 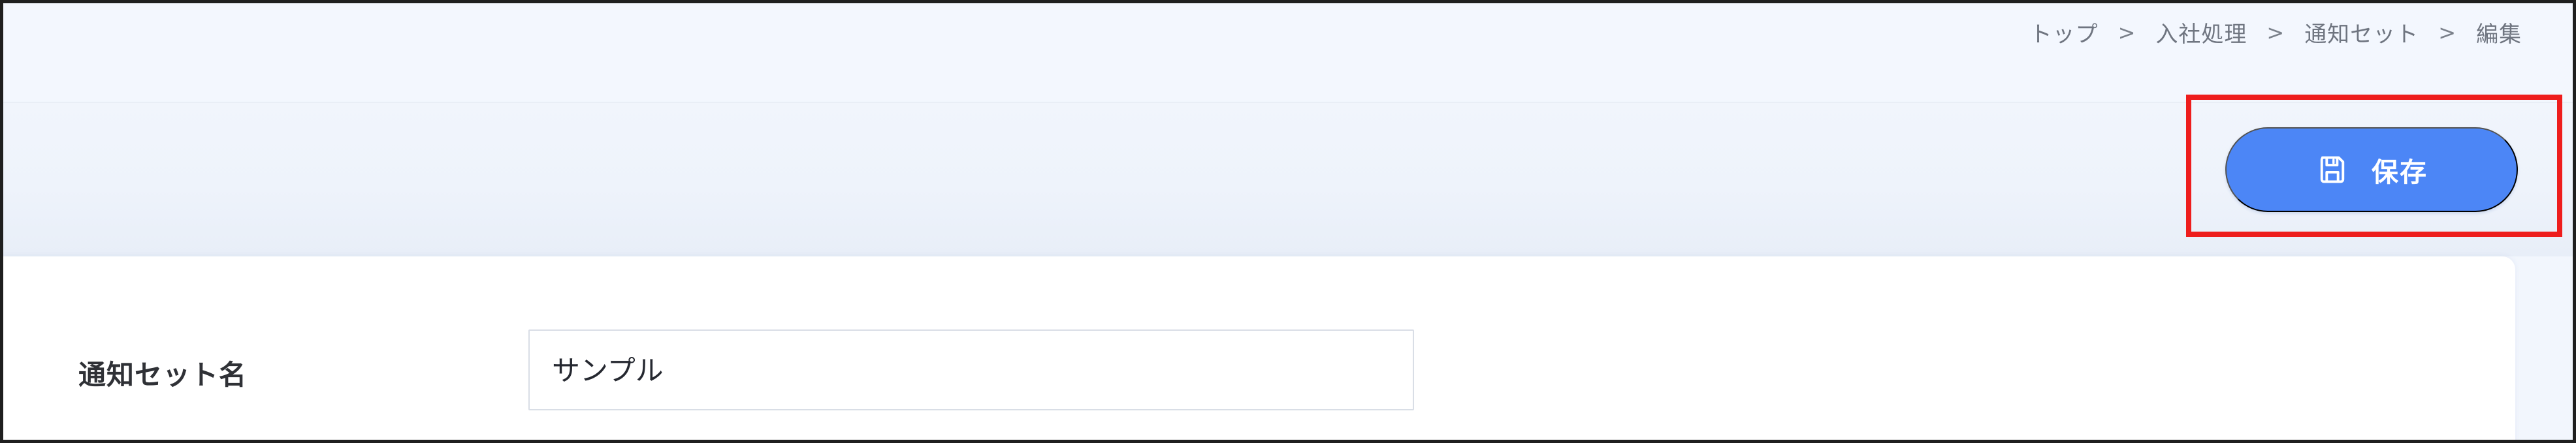 I want to click on breadcrumb-item-top: トップ, so click(x=2064, y=32).